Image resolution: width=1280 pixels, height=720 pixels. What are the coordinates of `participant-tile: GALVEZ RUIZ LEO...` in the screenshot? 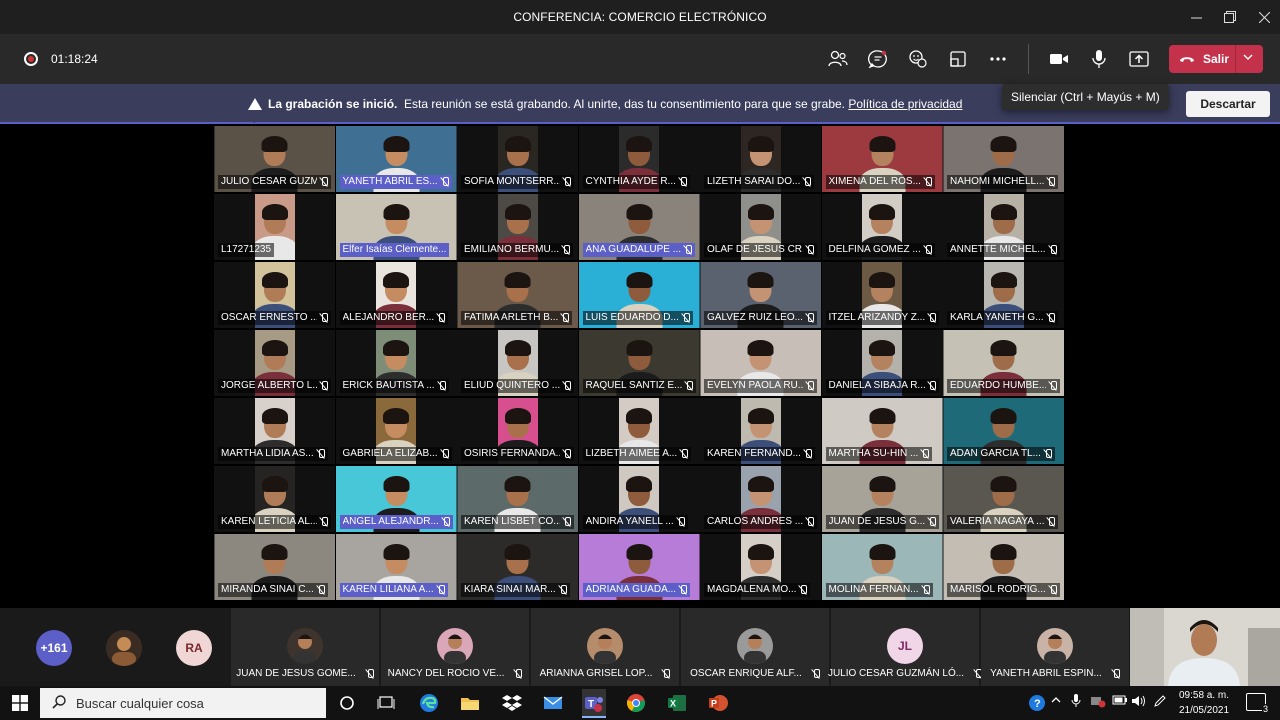 It's located at (760, 295).